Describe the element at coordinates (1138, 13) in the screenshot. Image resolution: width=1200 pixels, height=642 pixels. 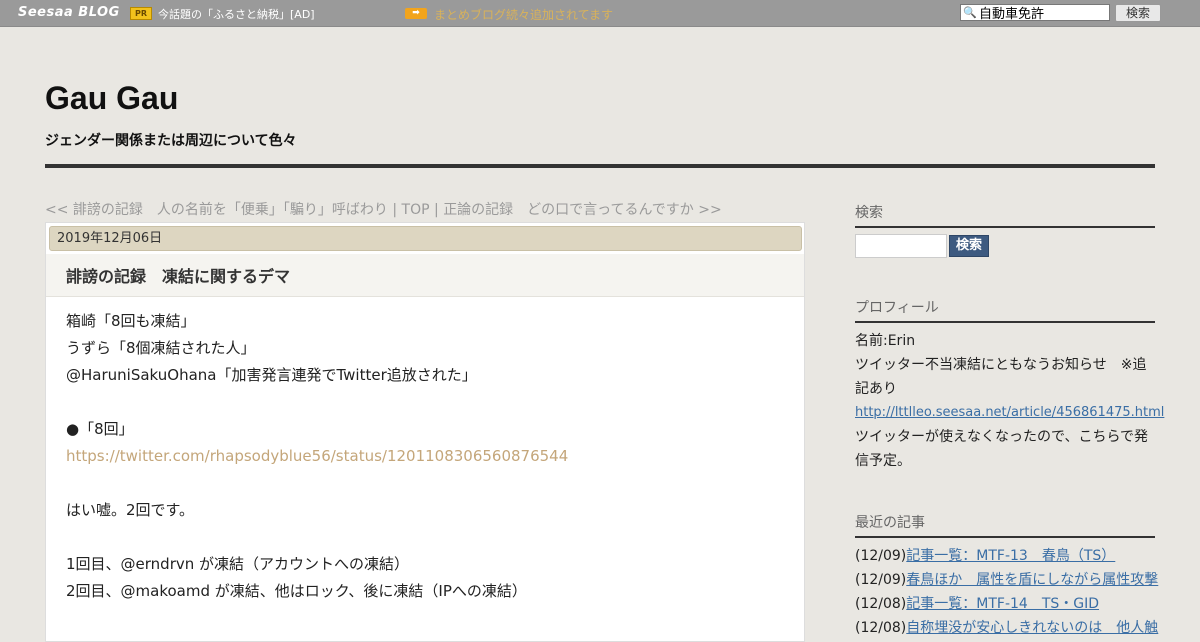
I see `top-search-button: 検索` at that location.